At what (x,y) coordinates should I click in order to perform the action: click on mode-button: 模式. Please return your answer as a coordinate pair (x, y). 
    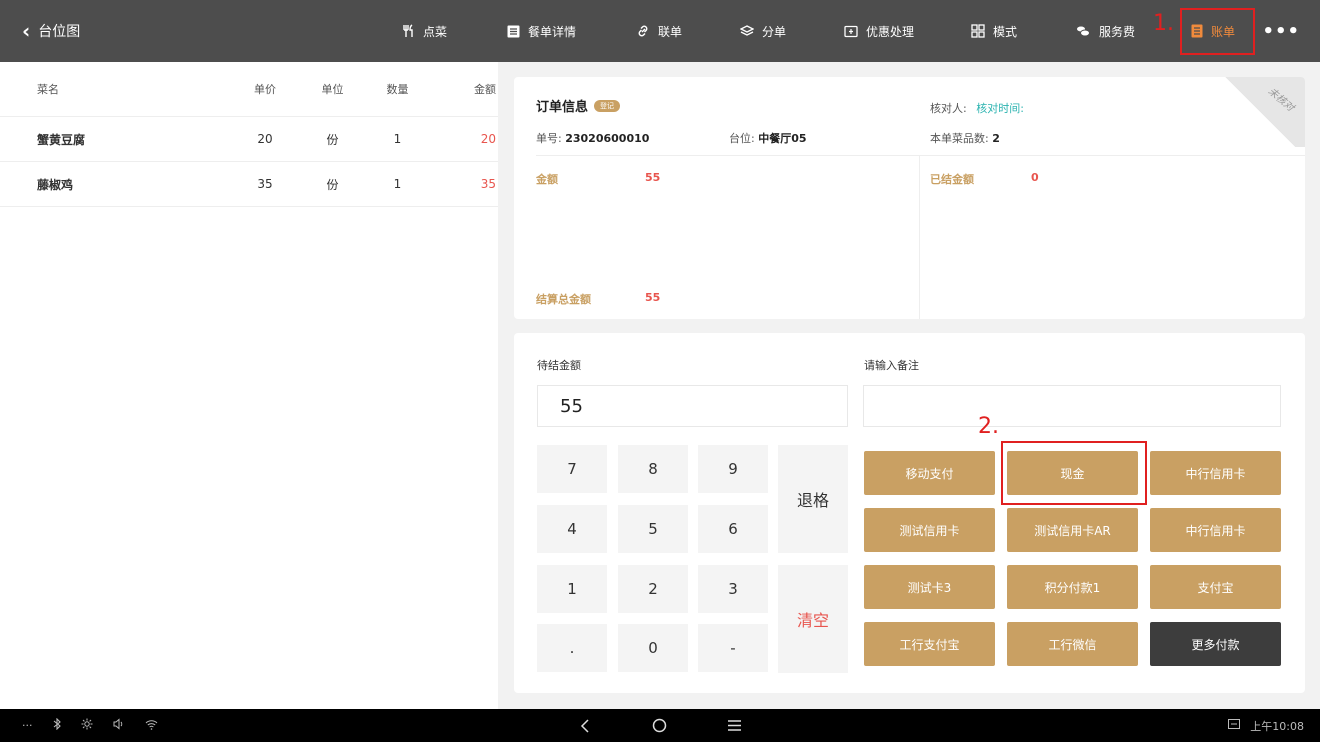
    Looking at the image, I should click on (994, 31).